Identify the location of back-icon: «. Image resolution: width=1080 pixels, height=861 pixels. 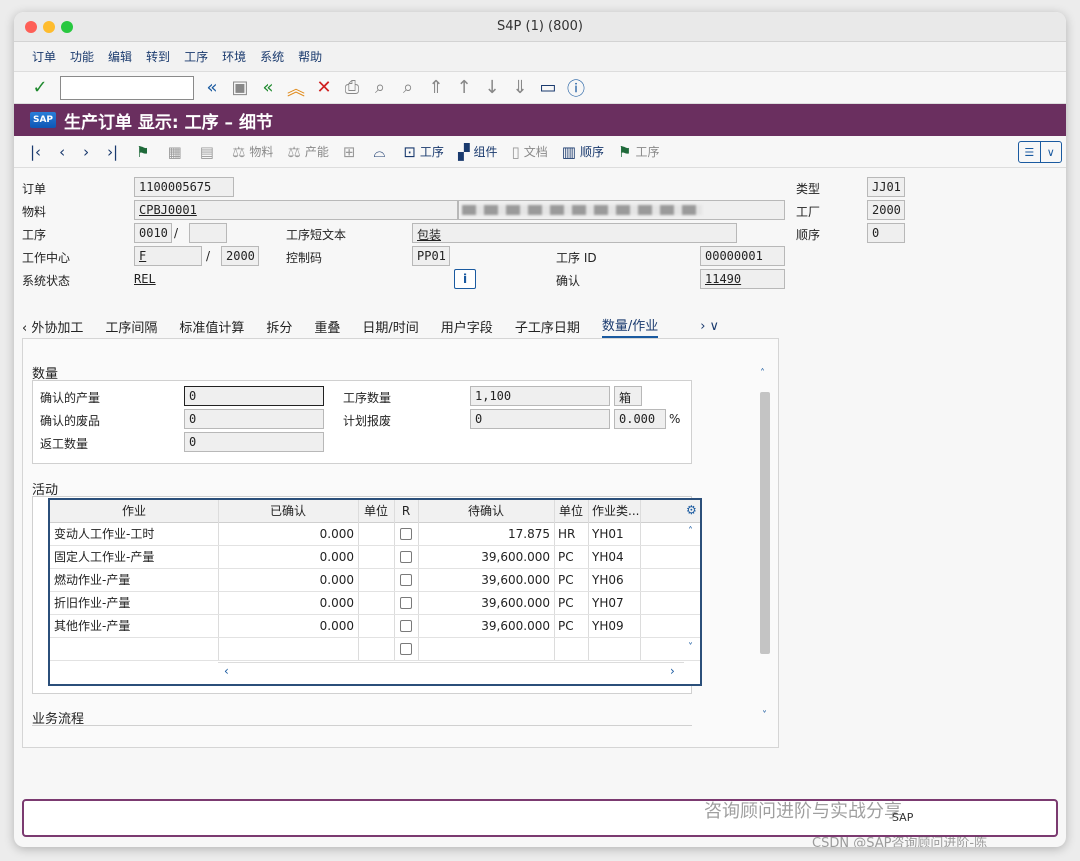
(268, 88).